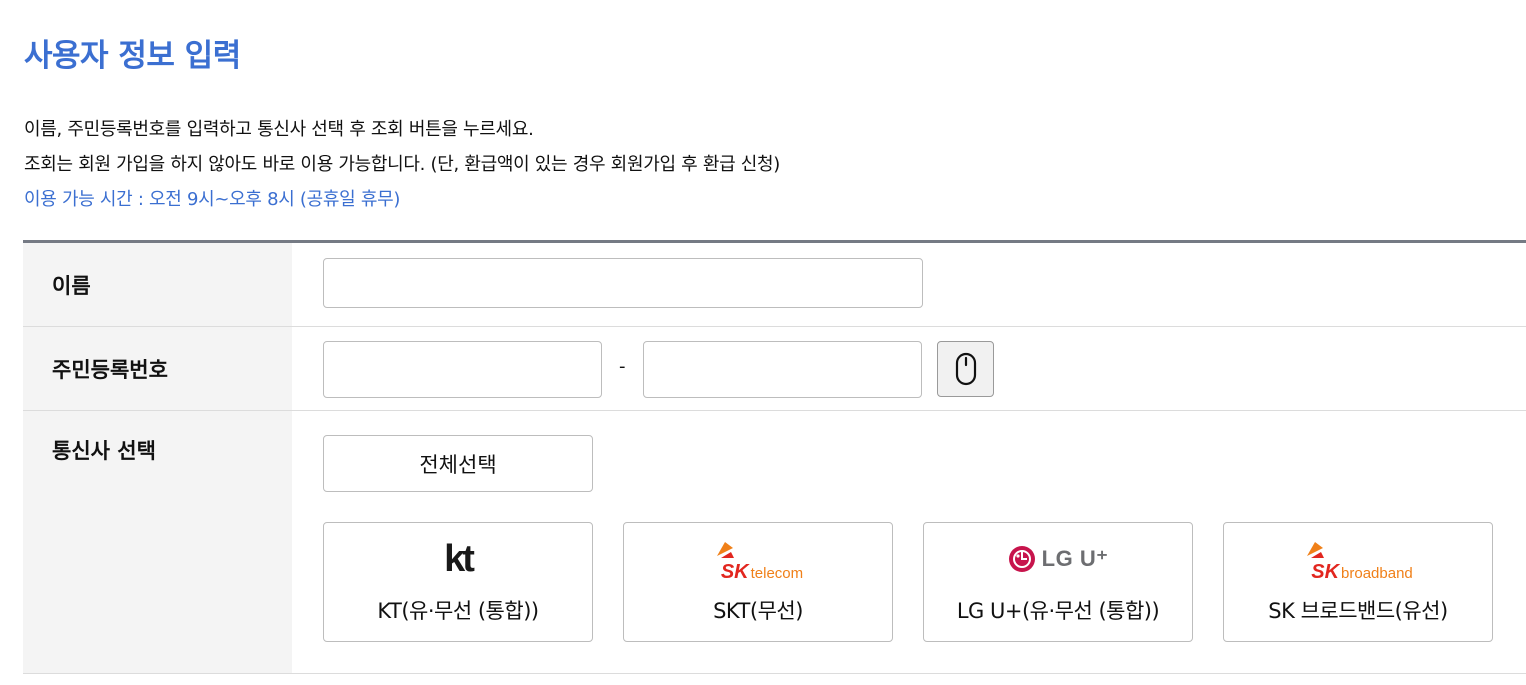  I want to click on lg-uplus-logo-icon: LG U⁺, so click(1058, 559).